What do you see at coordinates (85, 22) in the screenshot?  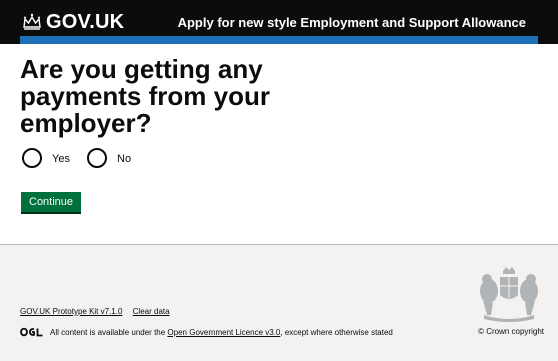 I see `govuk-logo-link: GOV.UK` at bounding box center [85, 22].